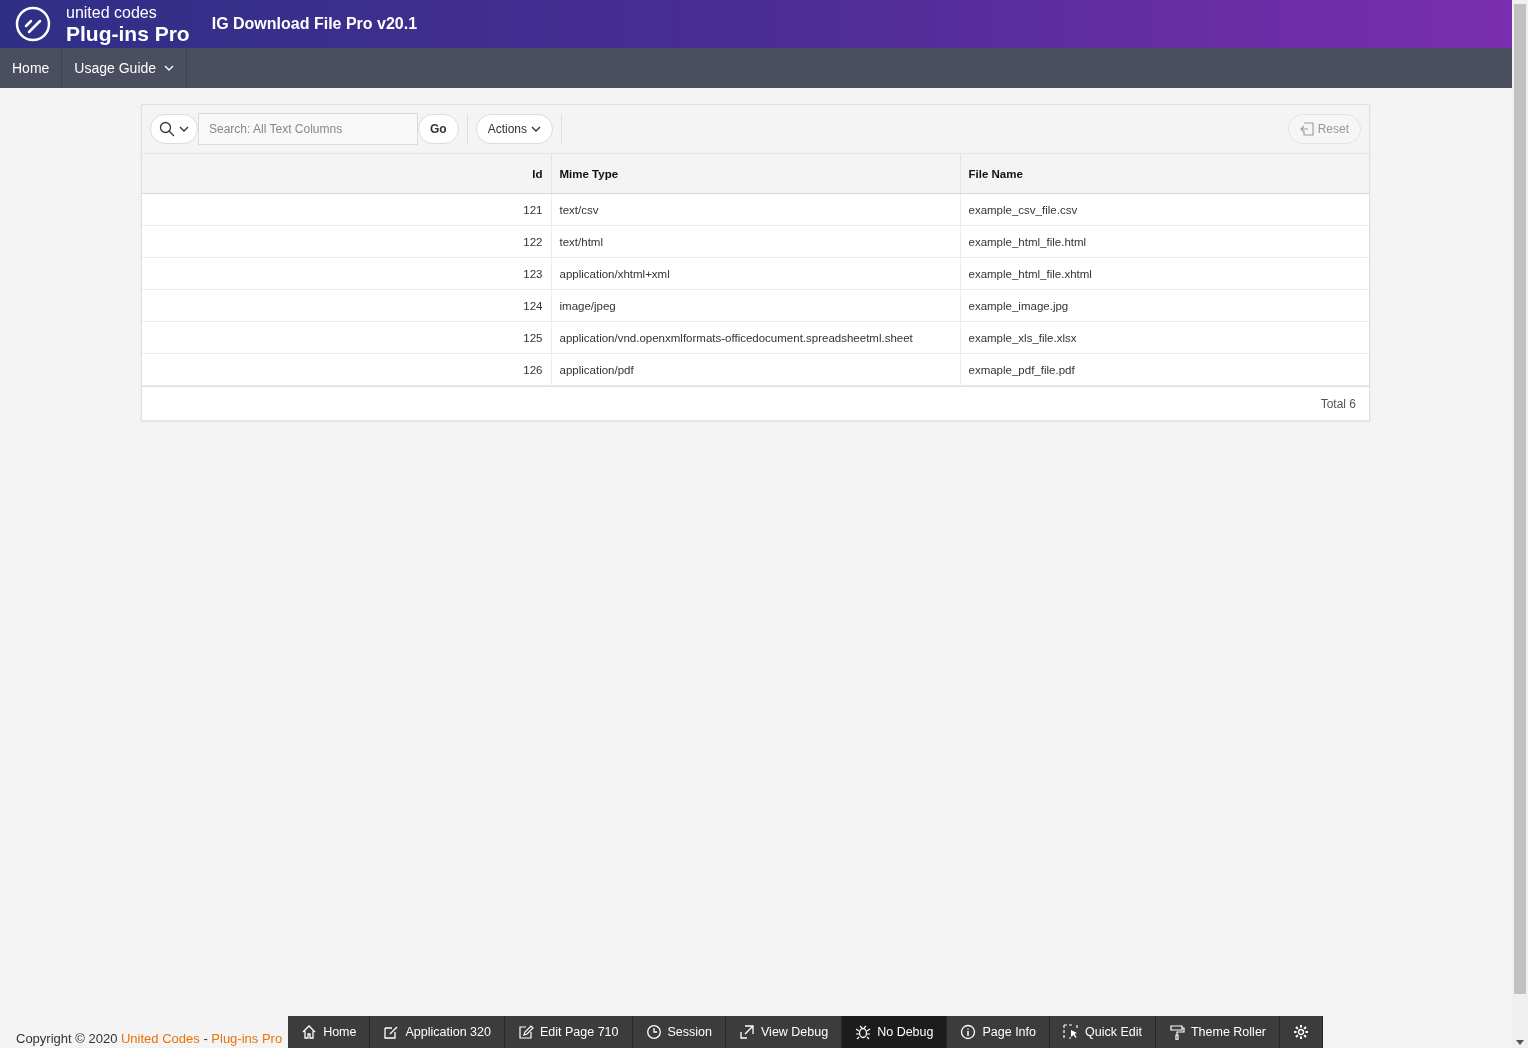  Describe the element at coordinates (1164, 273) in the screenshot. I see `table-cell: example_html_file.xhtml` at that location.